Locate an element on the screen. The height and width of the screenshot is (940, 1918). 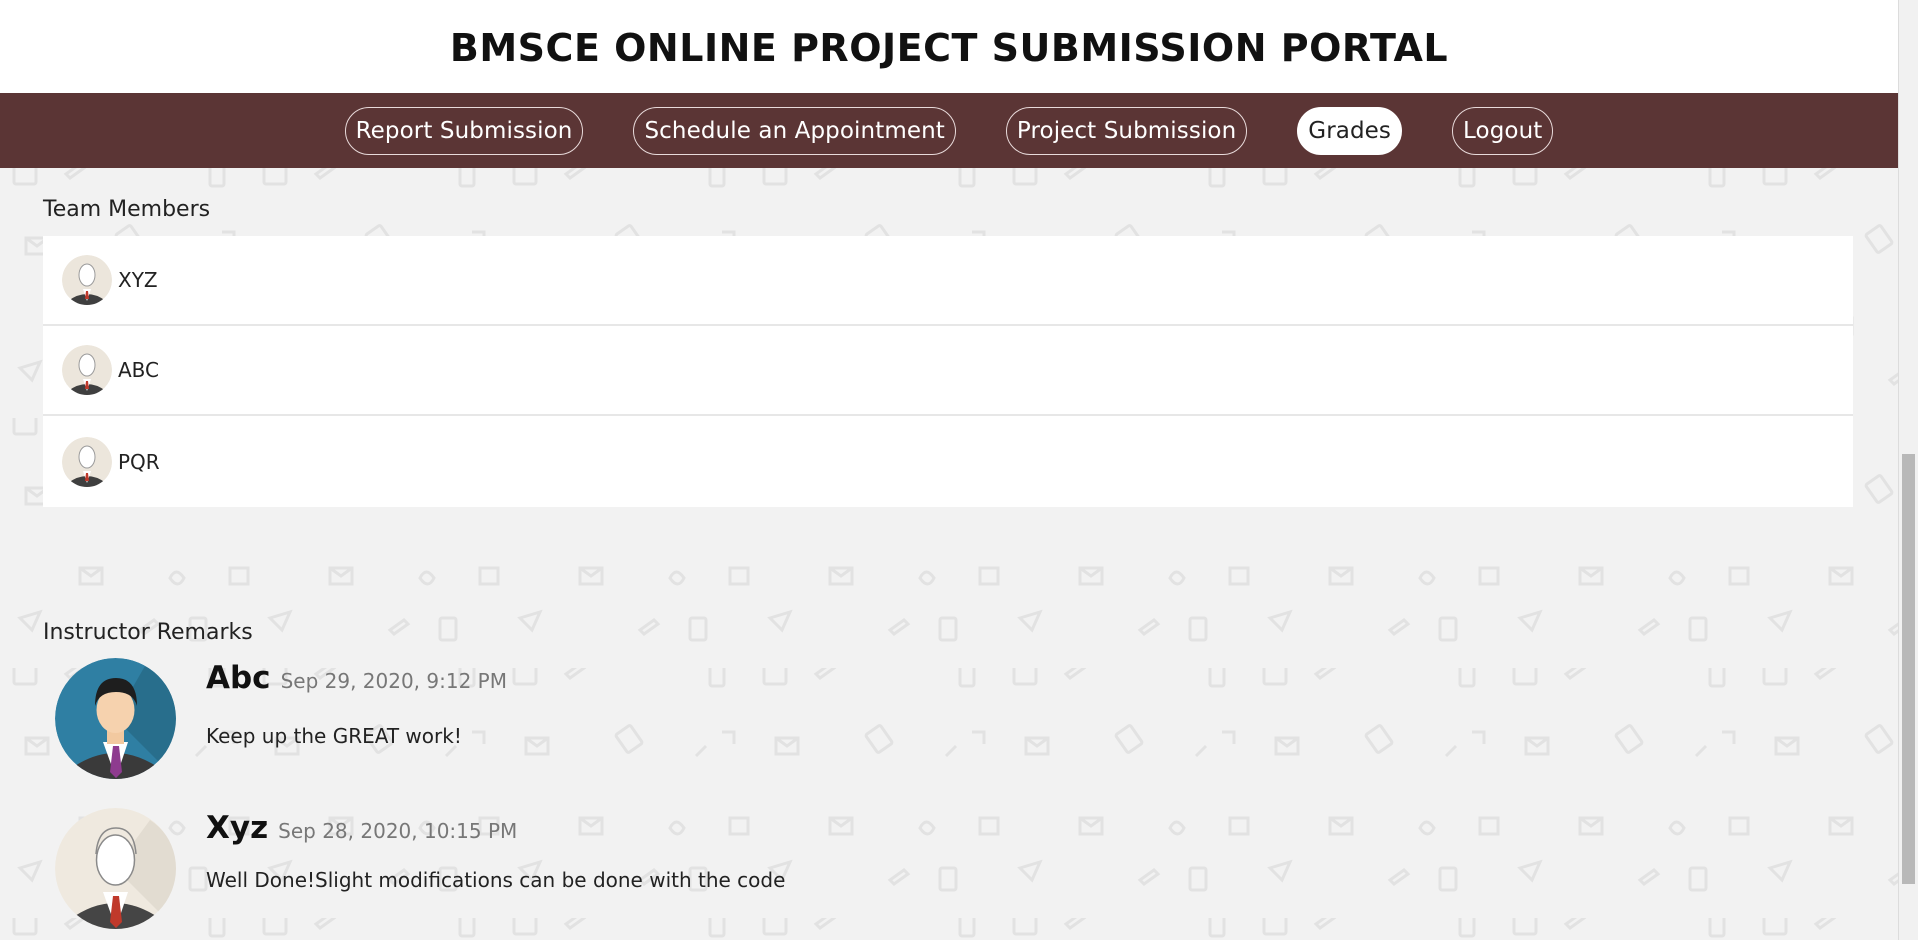
nav-grades: Grades is located at coordinates (1350, 130).